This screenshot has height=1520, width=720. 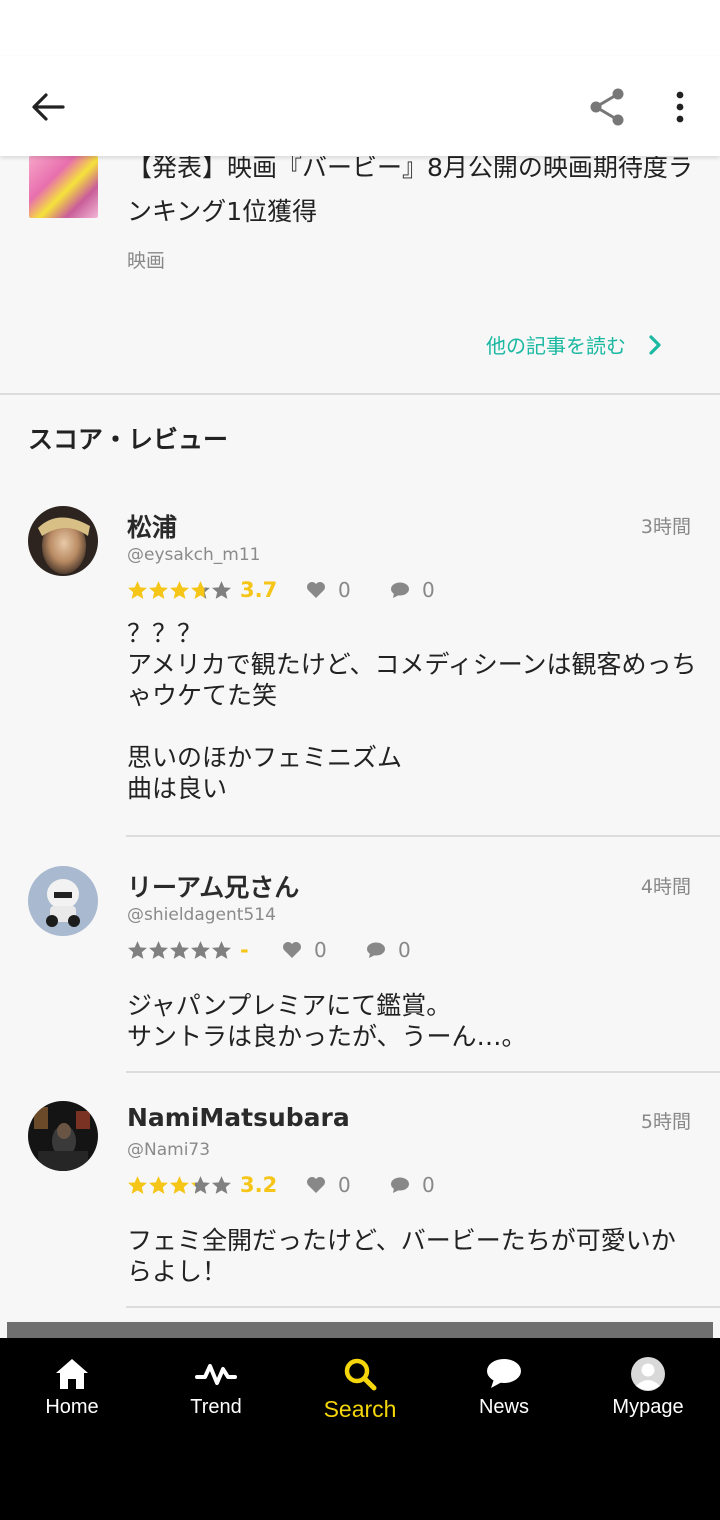 What do you see at coordinates (293, 1185) in the screenshot?
I see `review-metrics: 3.2 0 0` at bounding box center [293, 1185].